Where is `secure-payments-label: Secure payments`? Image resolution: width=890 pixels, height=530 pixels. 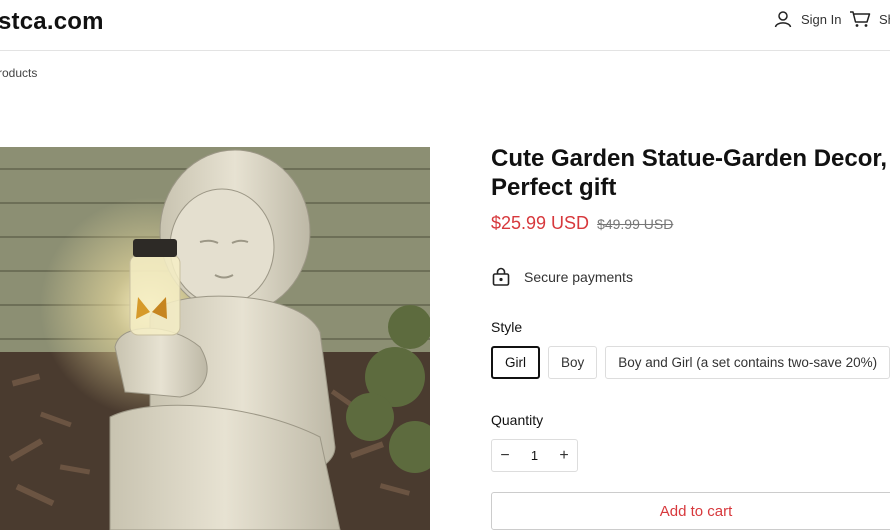
secure-payments-label: Secure payments is located at coordinates (578, 277).